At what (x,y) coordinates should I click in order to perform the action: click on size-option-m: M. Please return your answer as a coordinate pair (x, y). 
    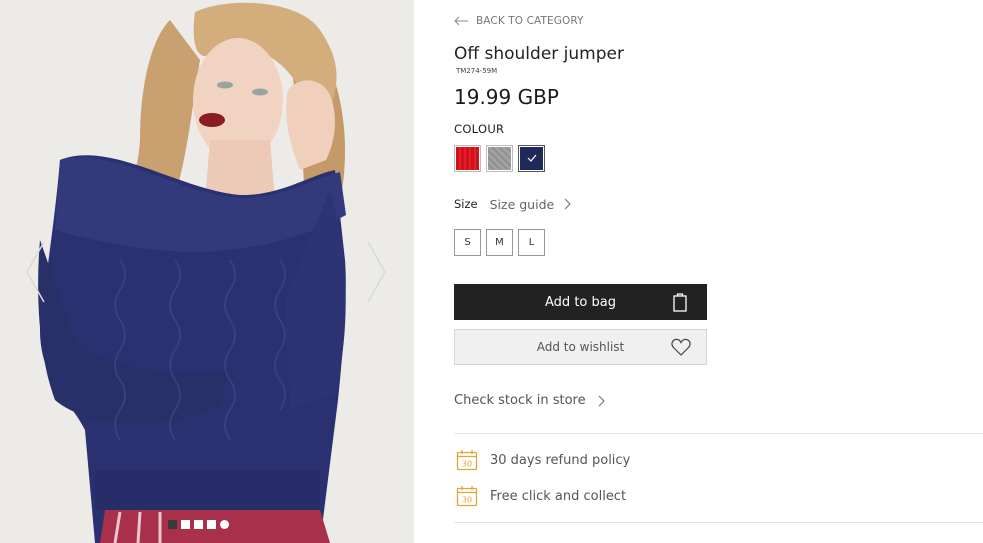
    Looking at the image, I should click on (499, 242).